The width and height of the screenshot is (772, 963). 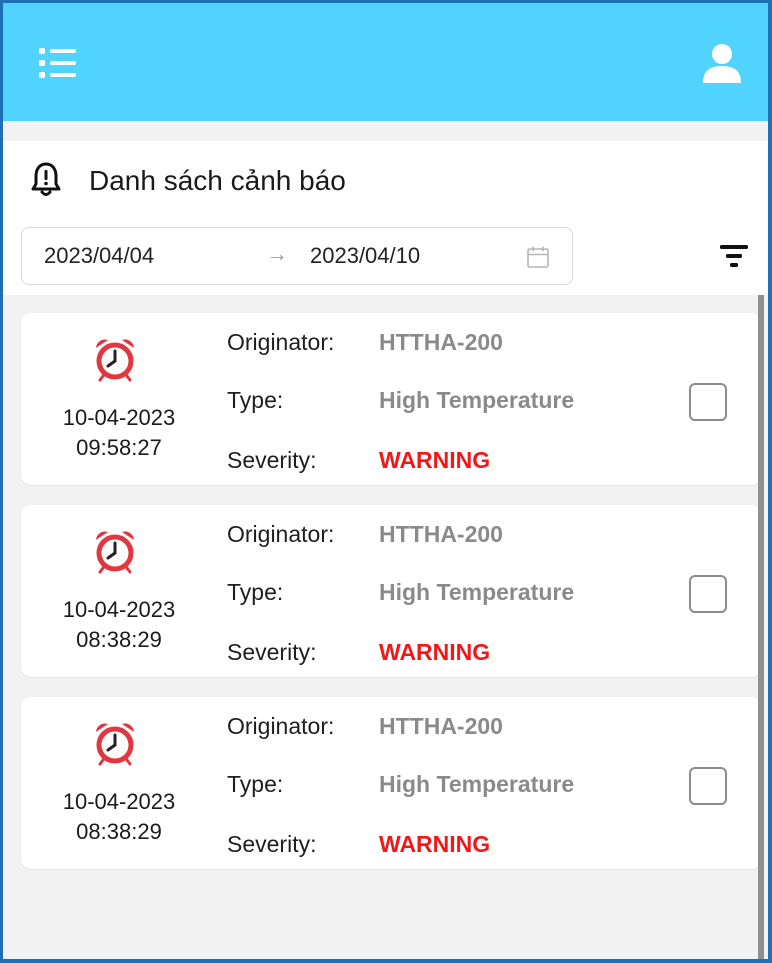 I want to click on calendar-icon, so click(x=538, y=257).